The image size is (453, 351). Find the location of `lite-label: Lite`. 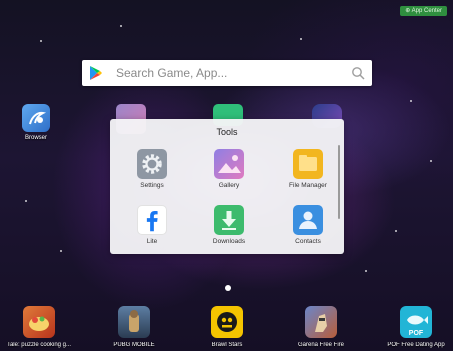

lite-label: Lite is located at coordinates (152, 241).